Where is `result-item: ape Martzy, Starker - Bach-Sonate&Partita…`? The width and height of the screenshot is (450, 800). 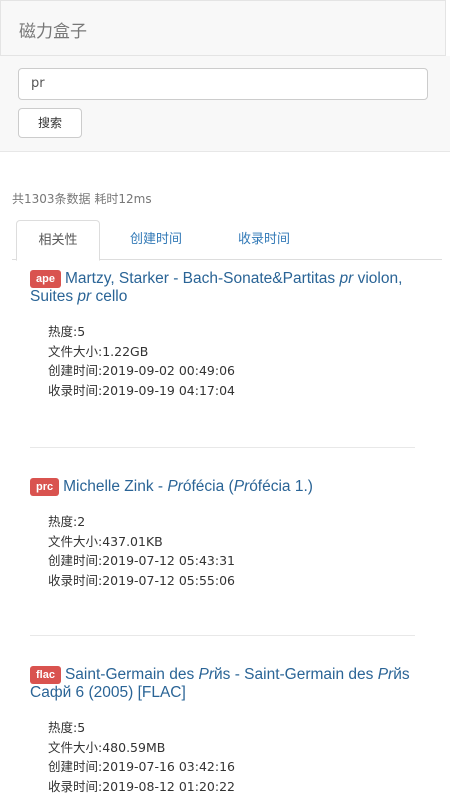 result-item: ape Martzy, Starker - Bach-Sonate&Partita… is located at coordinates (225, 335).